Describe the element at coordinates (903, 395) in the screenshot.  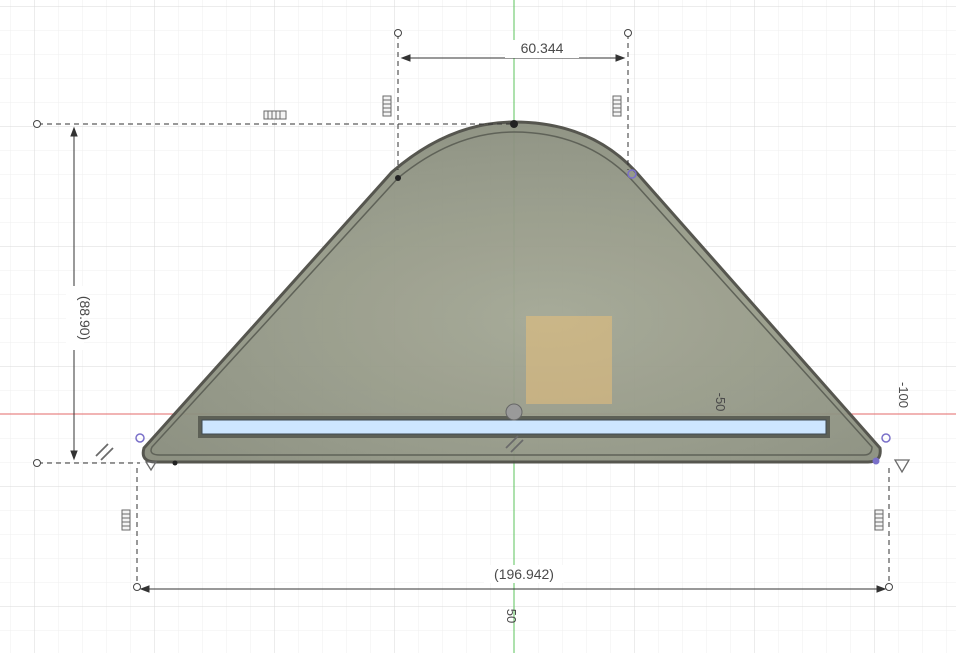
I see `axis-label-neg100: -100` at that location.